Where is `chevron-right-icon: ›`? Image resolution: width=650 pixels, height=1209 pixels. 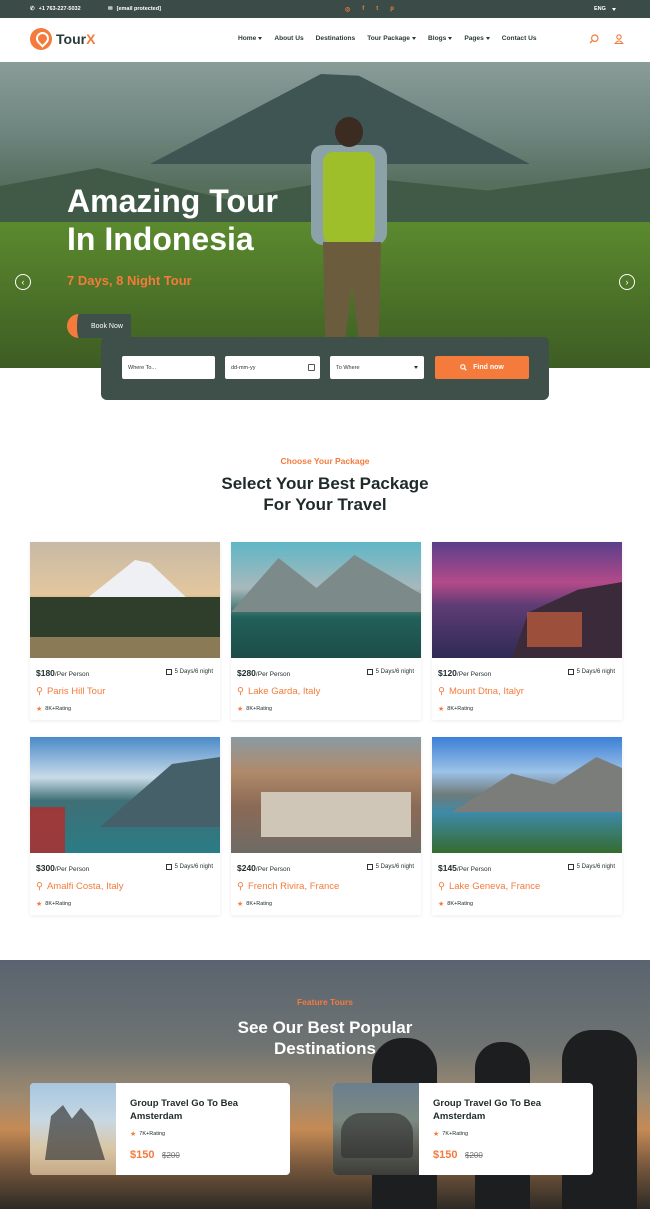 chevron-right-icon: › is located at coordinates (627, 281).